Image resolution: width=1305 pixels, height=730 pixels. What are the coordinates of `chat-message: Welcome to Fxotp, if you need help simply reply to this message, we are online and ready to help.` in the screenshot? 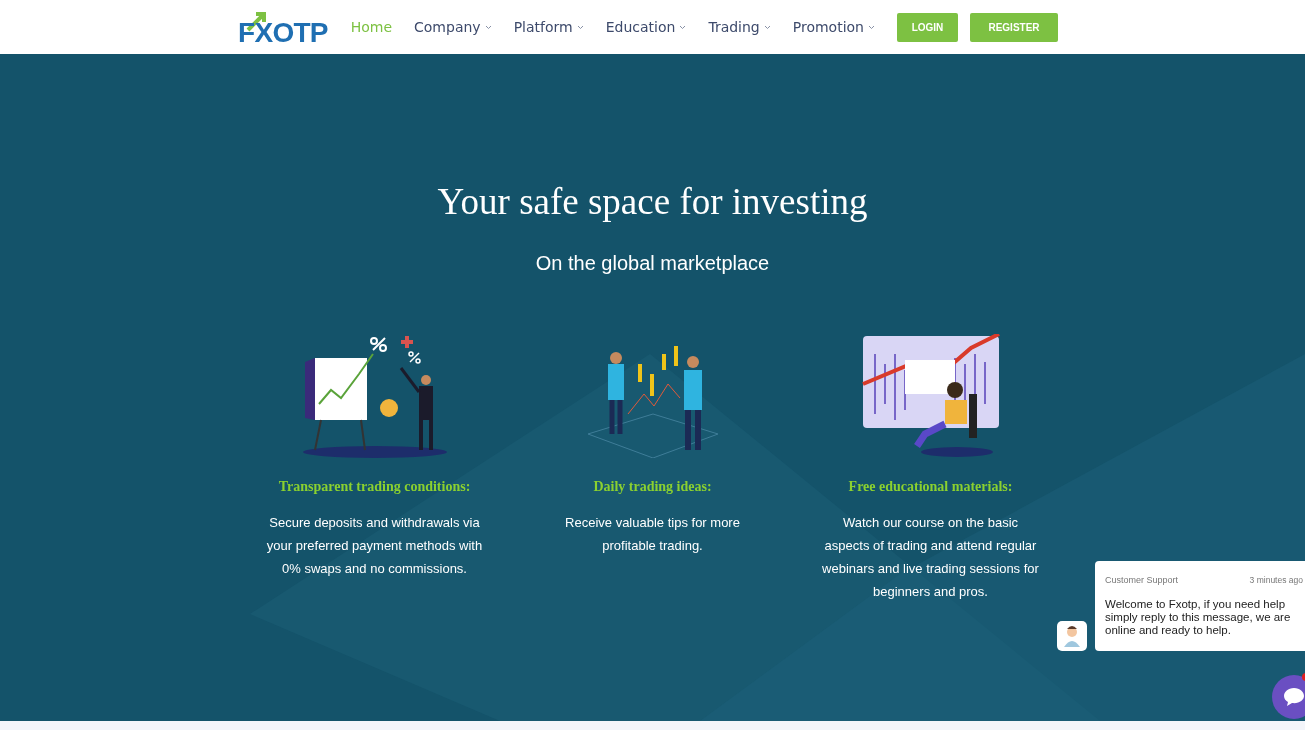 It's located at (1198, 617).